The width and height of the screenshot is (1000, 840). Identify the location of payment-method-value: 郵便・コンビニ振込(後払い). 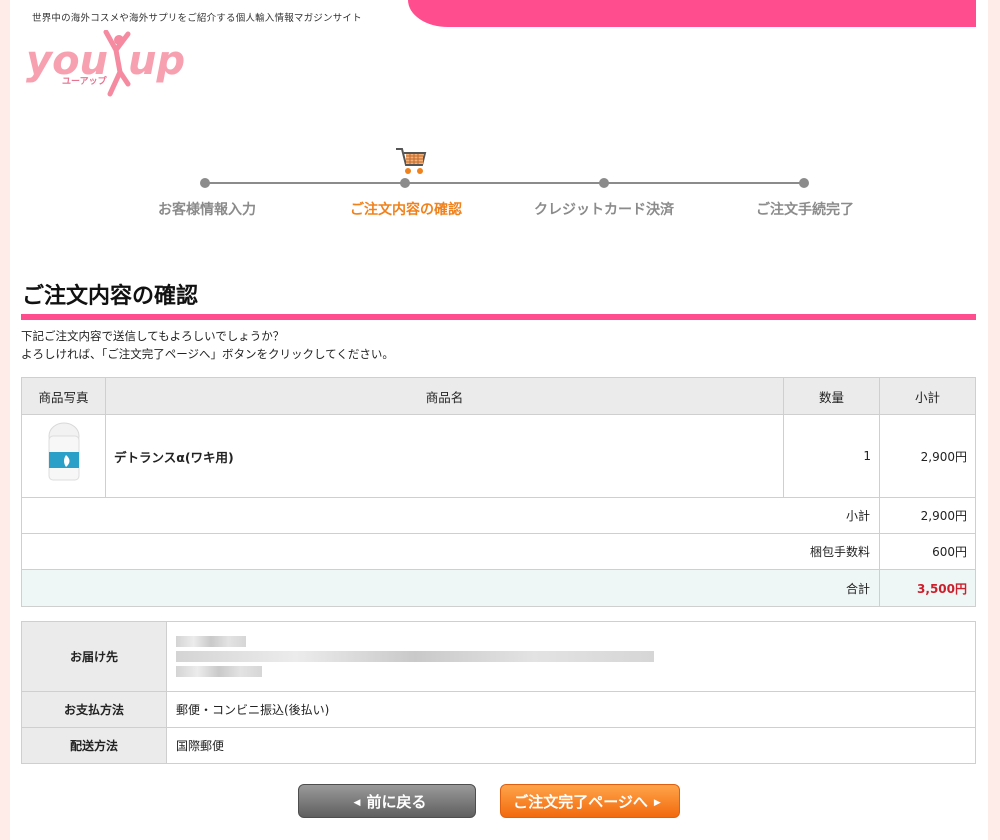
(571, 709).